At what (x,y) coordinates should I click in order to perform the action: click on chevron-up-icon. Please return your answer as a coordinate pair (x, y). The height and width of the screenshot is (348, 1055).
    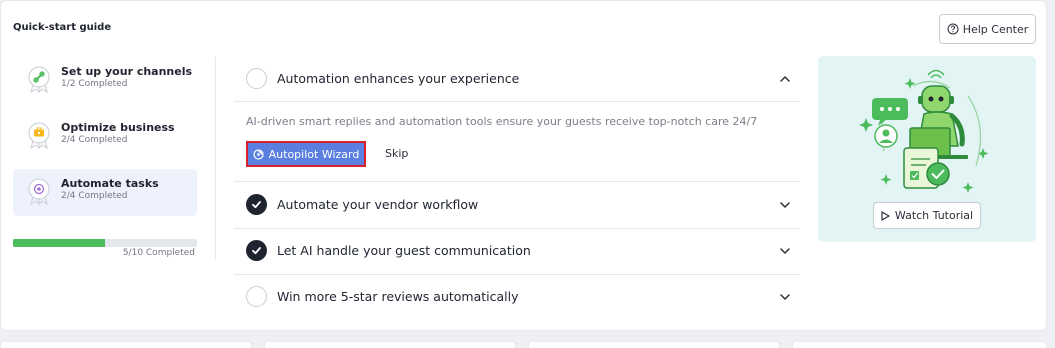
    Looking at the image, I should click on (785, 79).